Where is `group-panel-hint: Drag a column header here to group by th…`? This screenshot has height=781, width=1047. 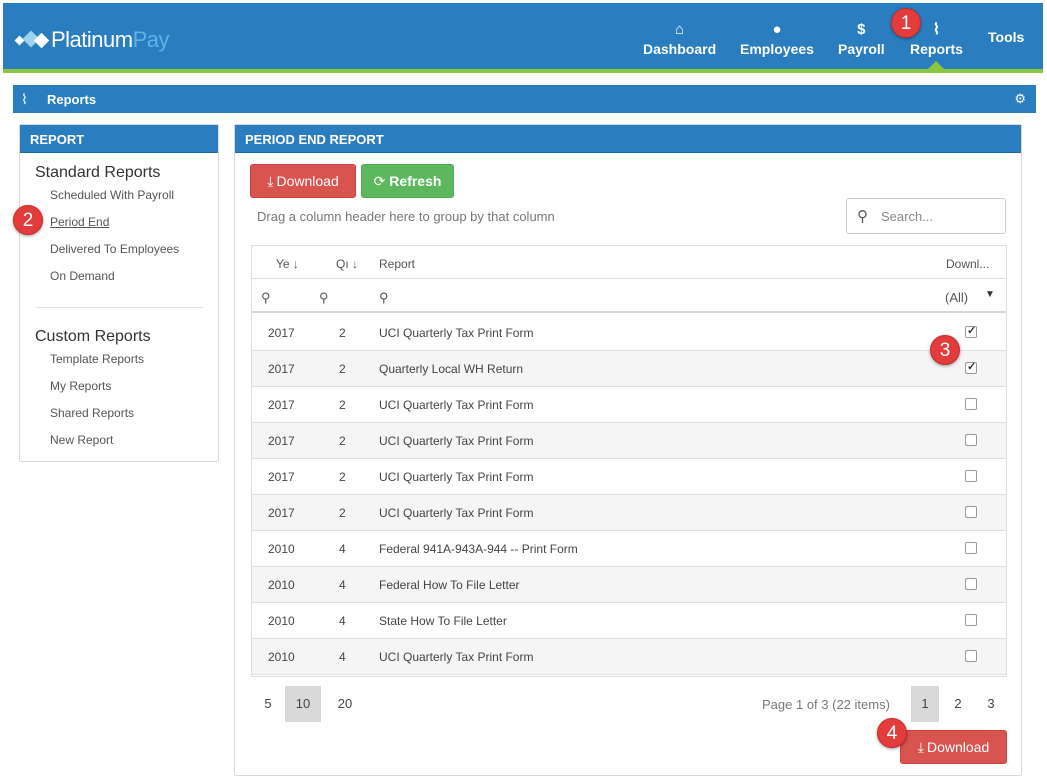 group-panel-hint: Drag a column header here to group by th… is located at coordinates (406, 216).